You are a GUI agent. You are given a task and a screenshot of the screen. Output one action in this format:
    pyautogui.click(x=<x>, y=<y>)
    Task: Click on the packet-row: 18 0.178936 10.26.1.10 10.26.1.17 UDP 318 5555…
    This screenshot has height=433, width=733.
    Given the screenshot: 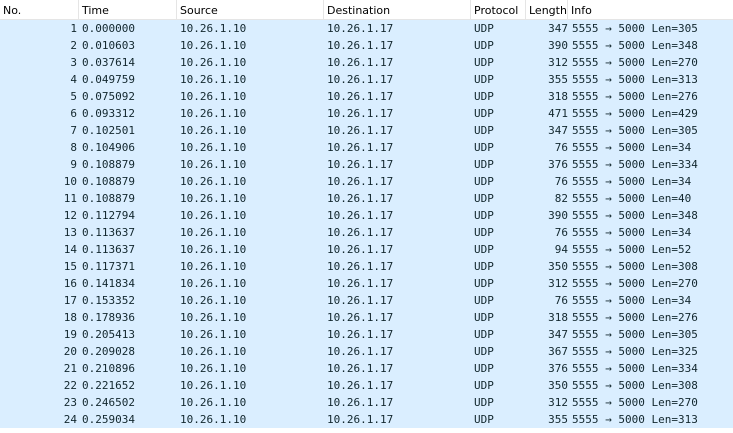 What is the action you would take?
    pyautogui.click(x=366, y=317)
    